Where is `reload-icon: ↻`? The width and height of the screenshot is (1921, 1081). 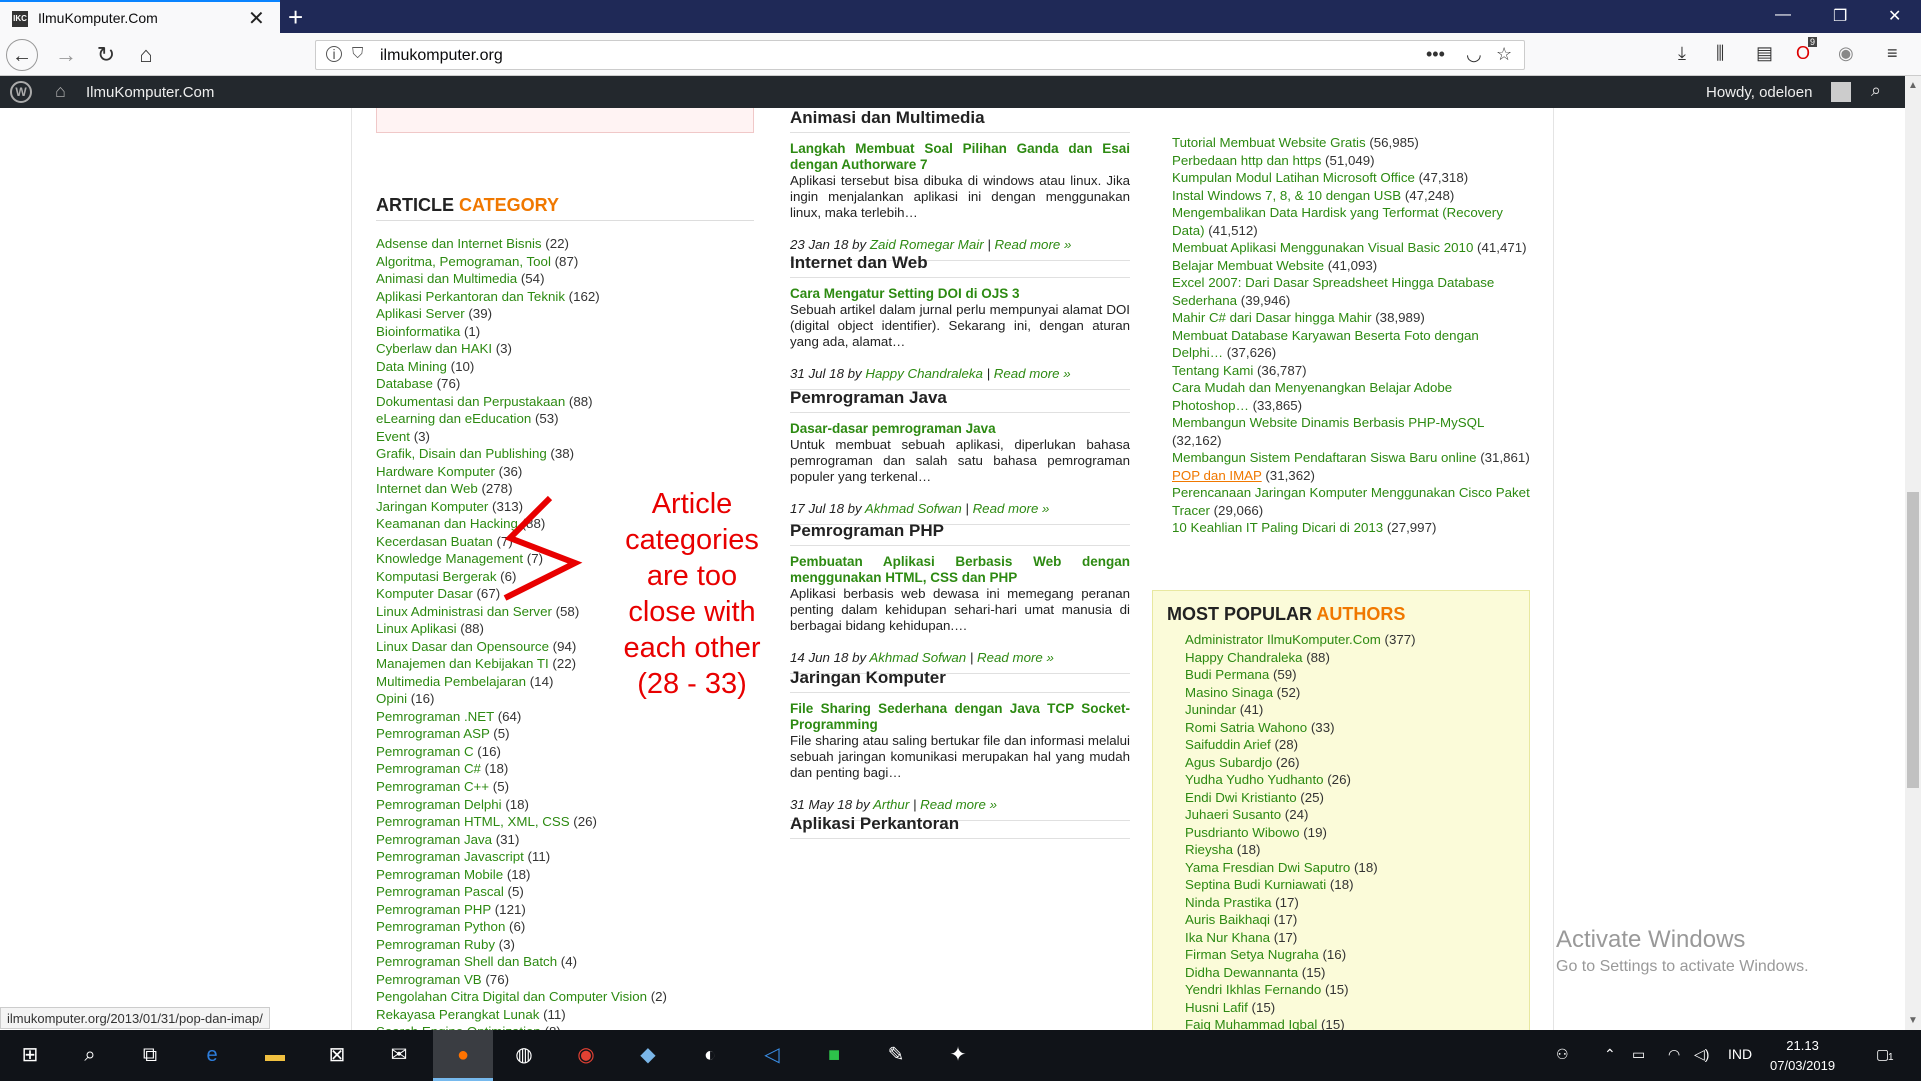
reload-icon: ↻ is located at coordinates (106, 55).